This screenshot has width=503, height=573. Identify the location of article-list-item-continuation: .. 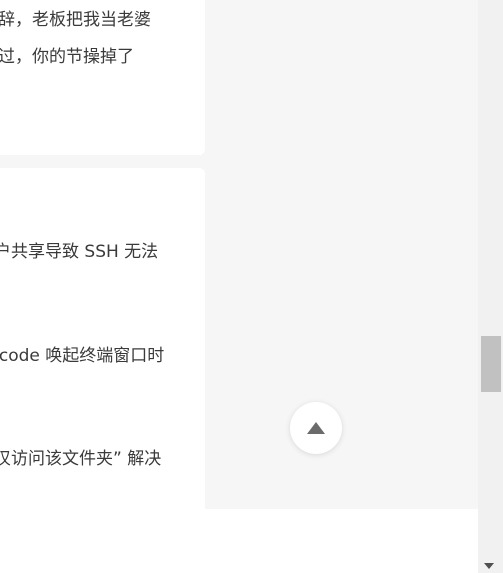
(97, 380).